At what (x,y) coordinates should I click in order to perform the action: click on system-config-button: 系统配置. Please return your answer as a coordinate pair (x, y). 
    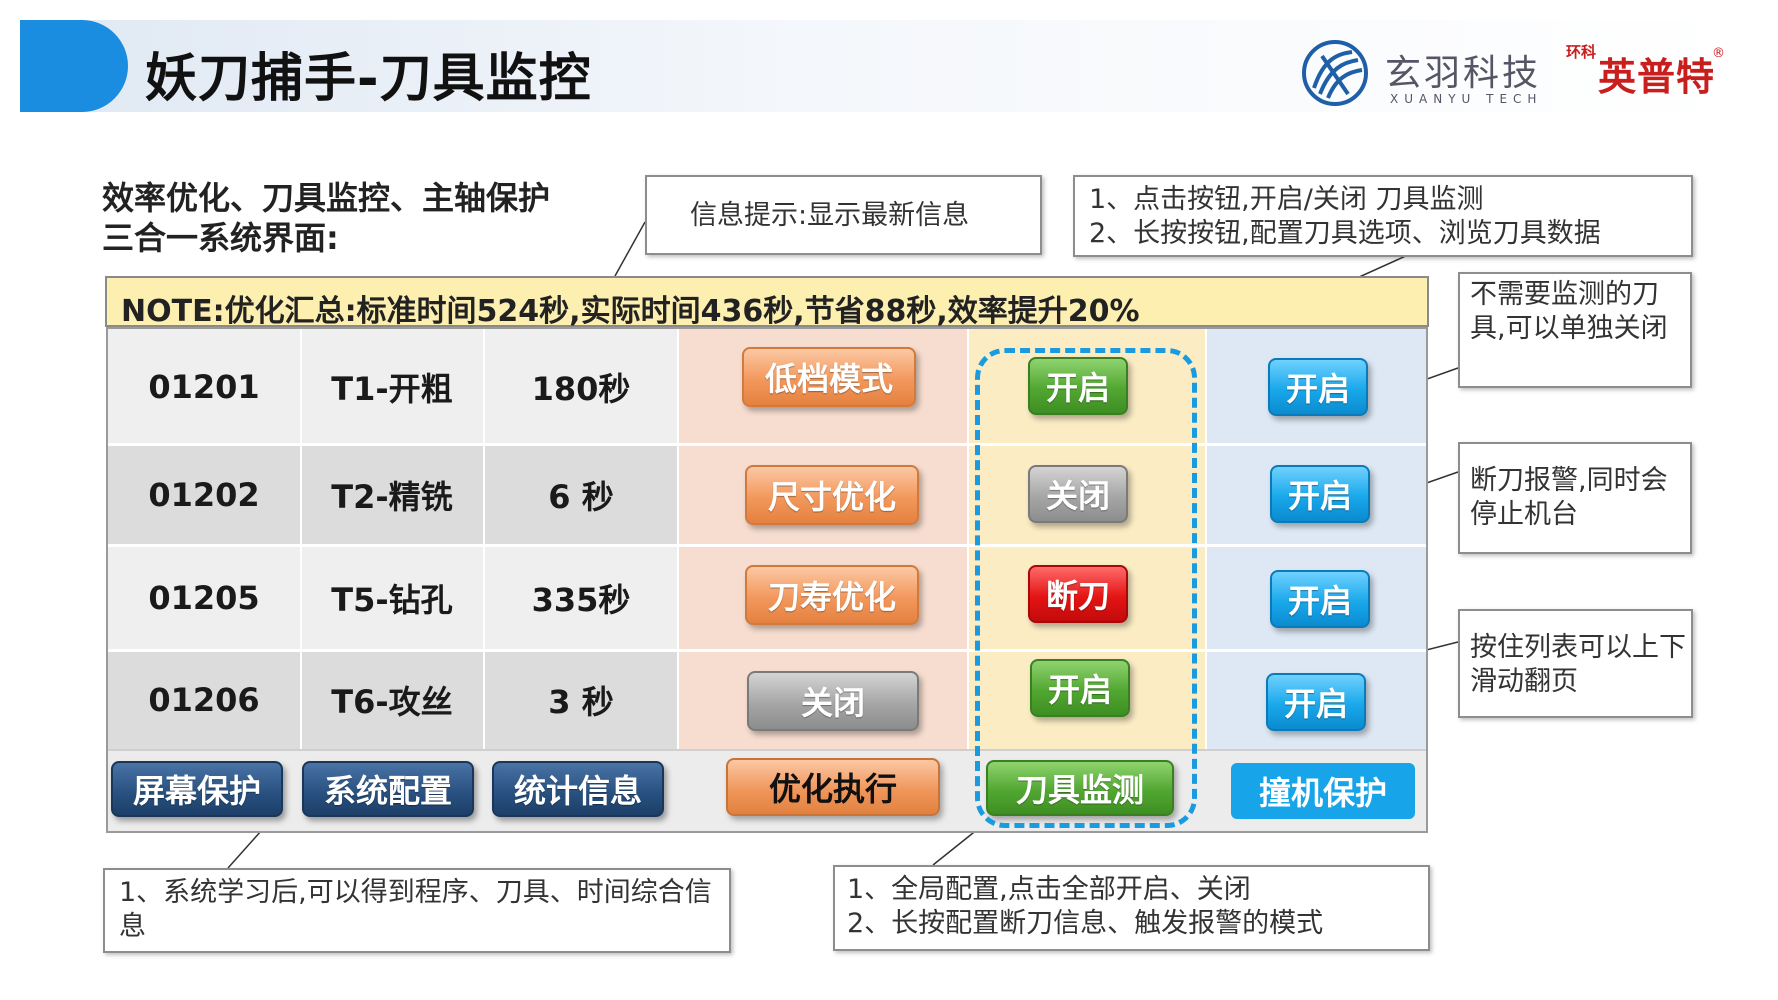
    Looking at the image, I should click on (388, 789).